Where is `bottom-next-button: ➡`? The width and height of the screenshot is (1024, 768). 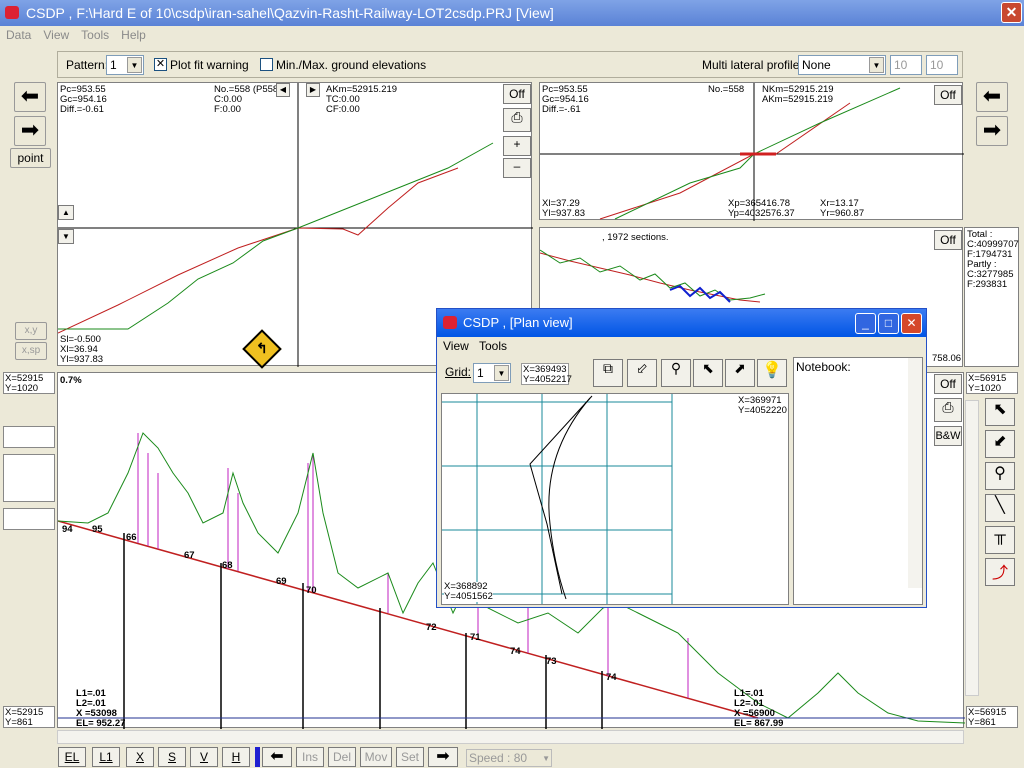
bottom-next-button: ➡ is located at coordinates (443, 757).